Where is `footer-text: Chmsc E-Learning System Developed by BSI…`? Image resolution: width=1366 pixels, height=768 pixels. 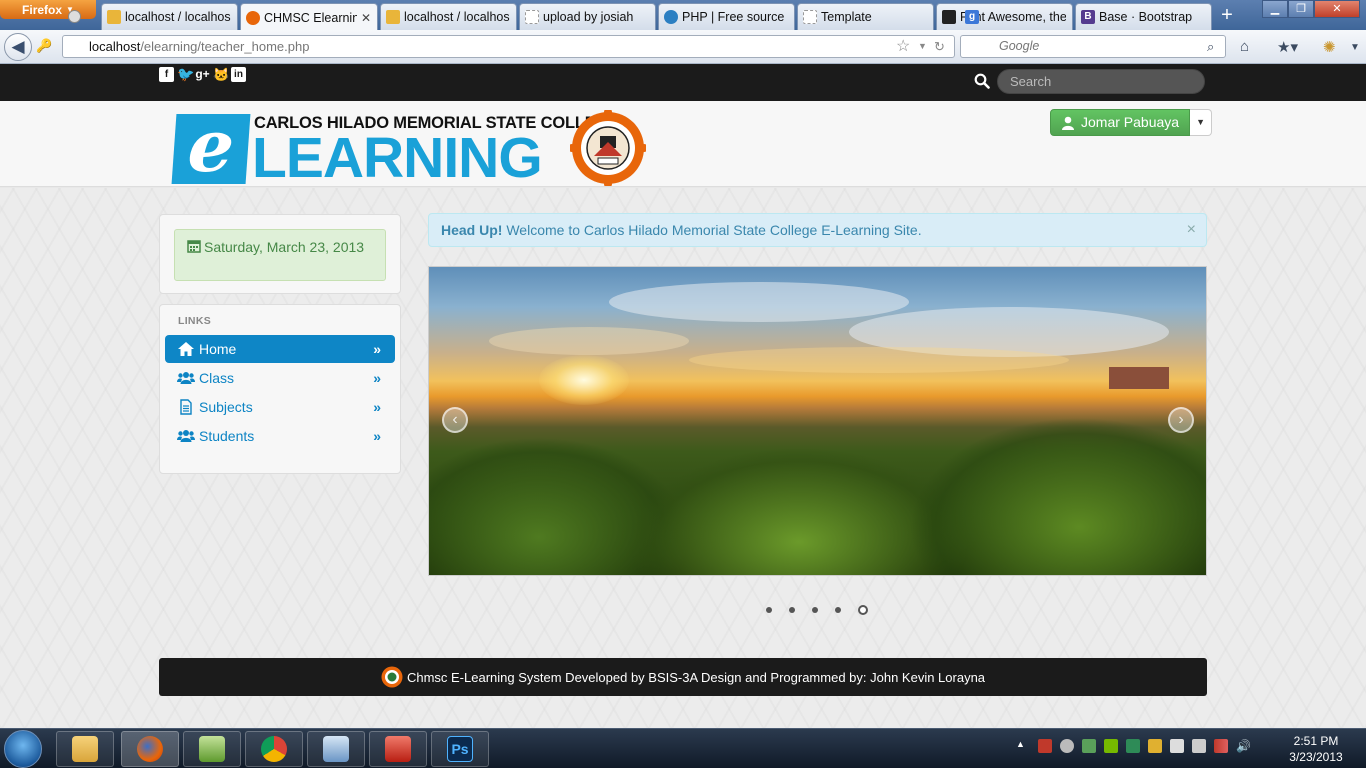
footer-text: Chmsc E-Learning System Developed by BSI… is located at coordinates (696, 677).